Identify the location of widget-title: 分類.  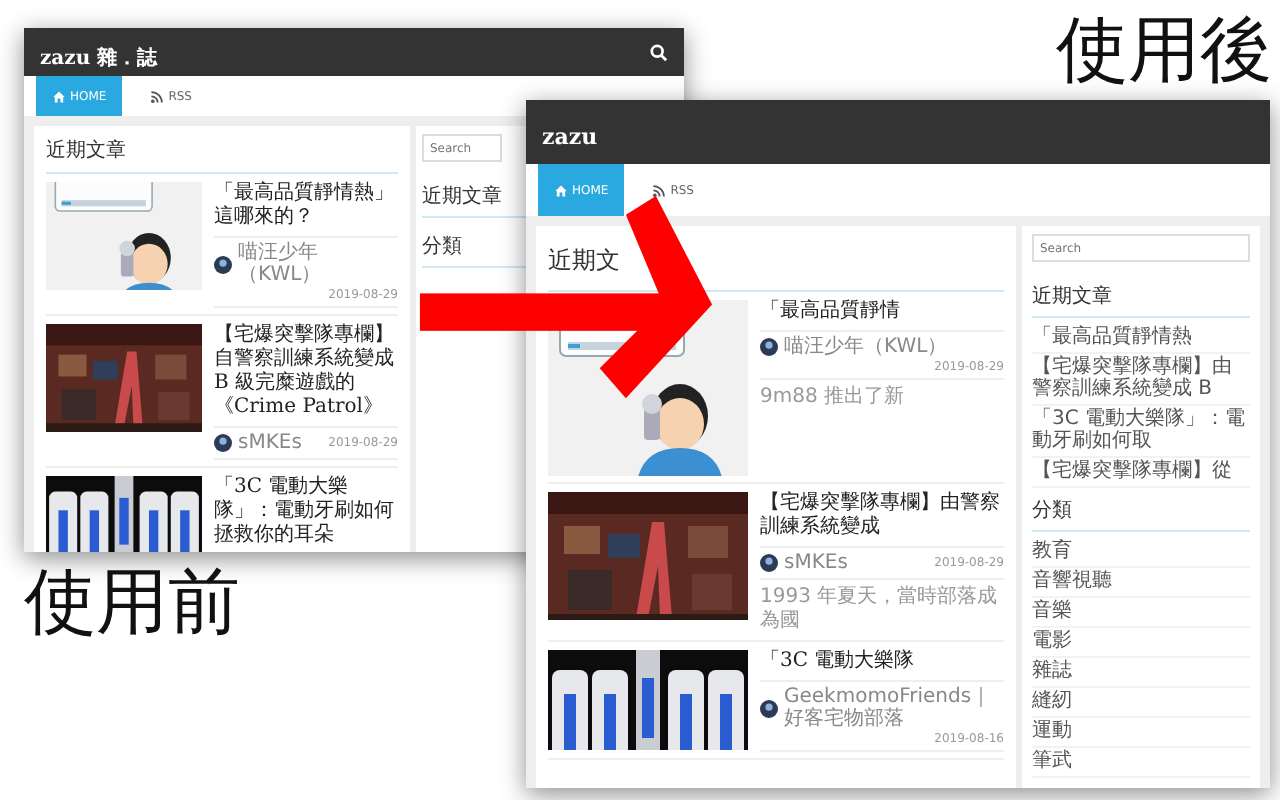
(1141, 510).